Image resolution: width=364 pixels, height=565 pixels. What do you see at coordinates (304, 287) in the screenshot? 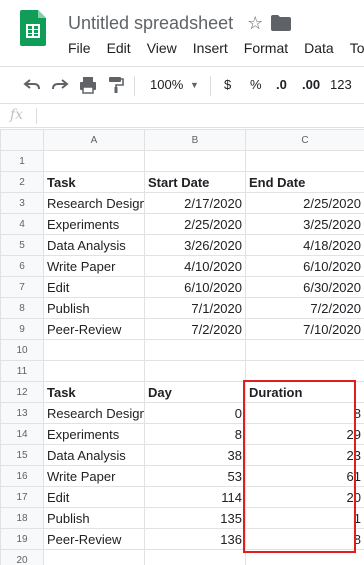
I see `cell: 6/30/2020` at bounding box center [304, 287].